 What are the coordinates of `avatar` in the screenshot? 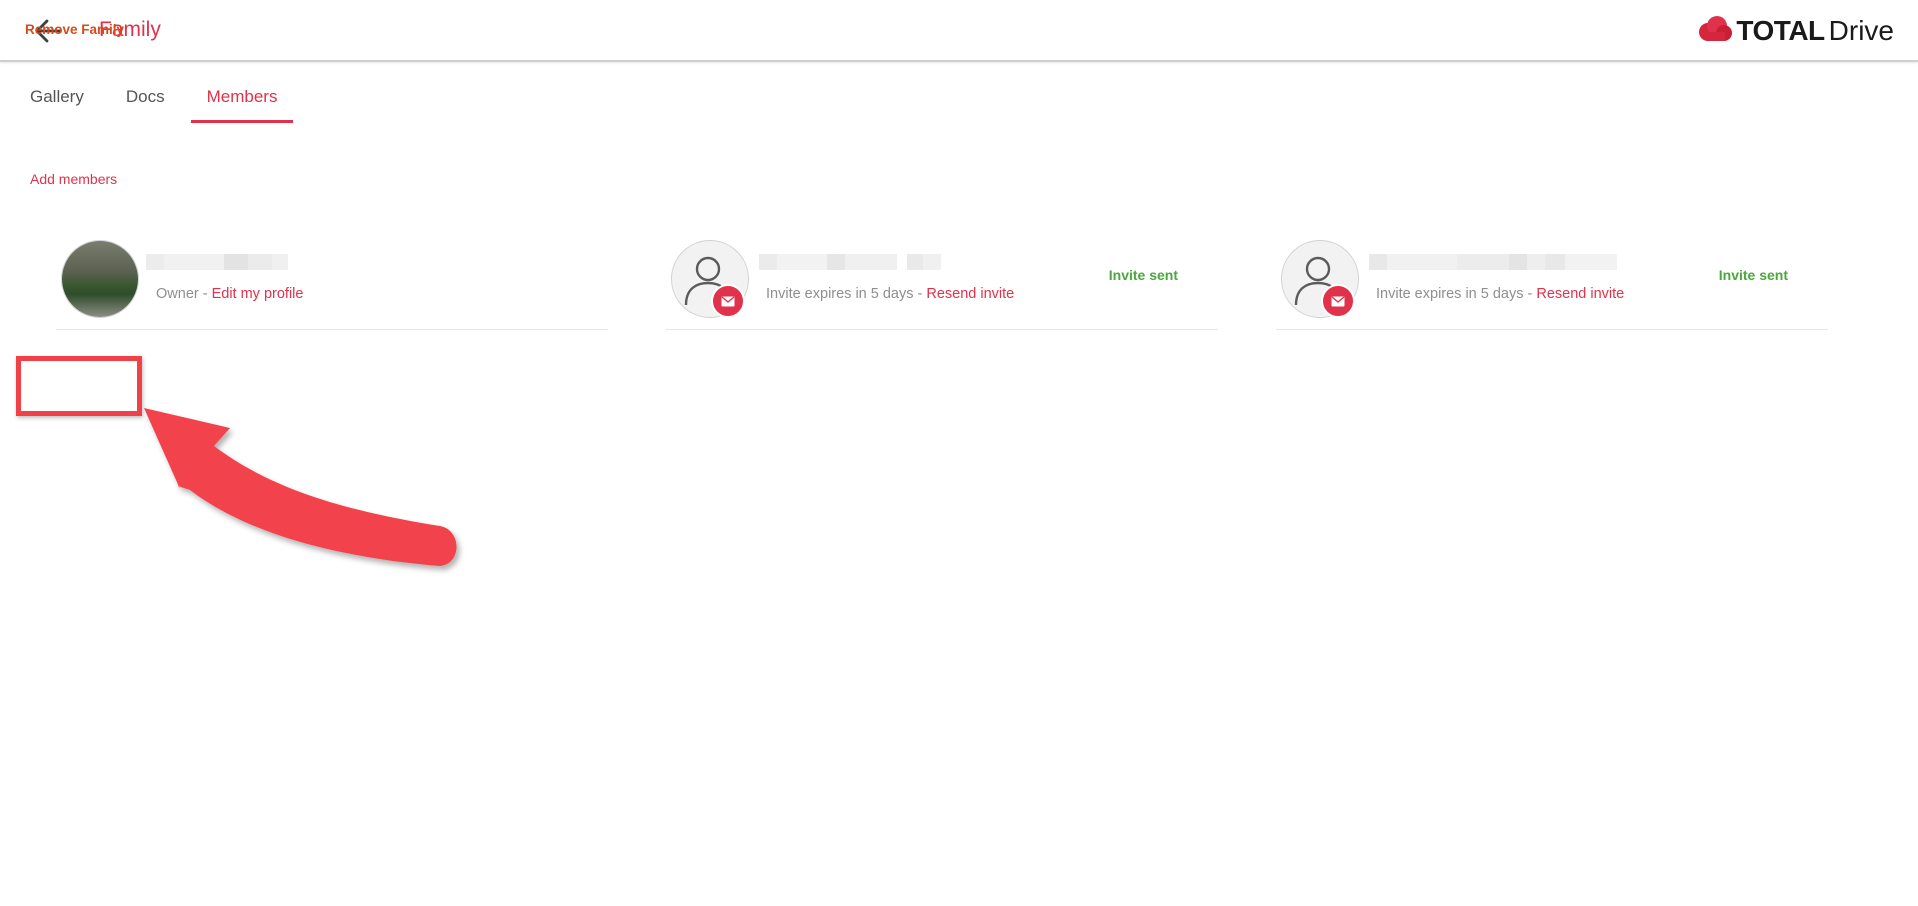 It's located at (100, 279).